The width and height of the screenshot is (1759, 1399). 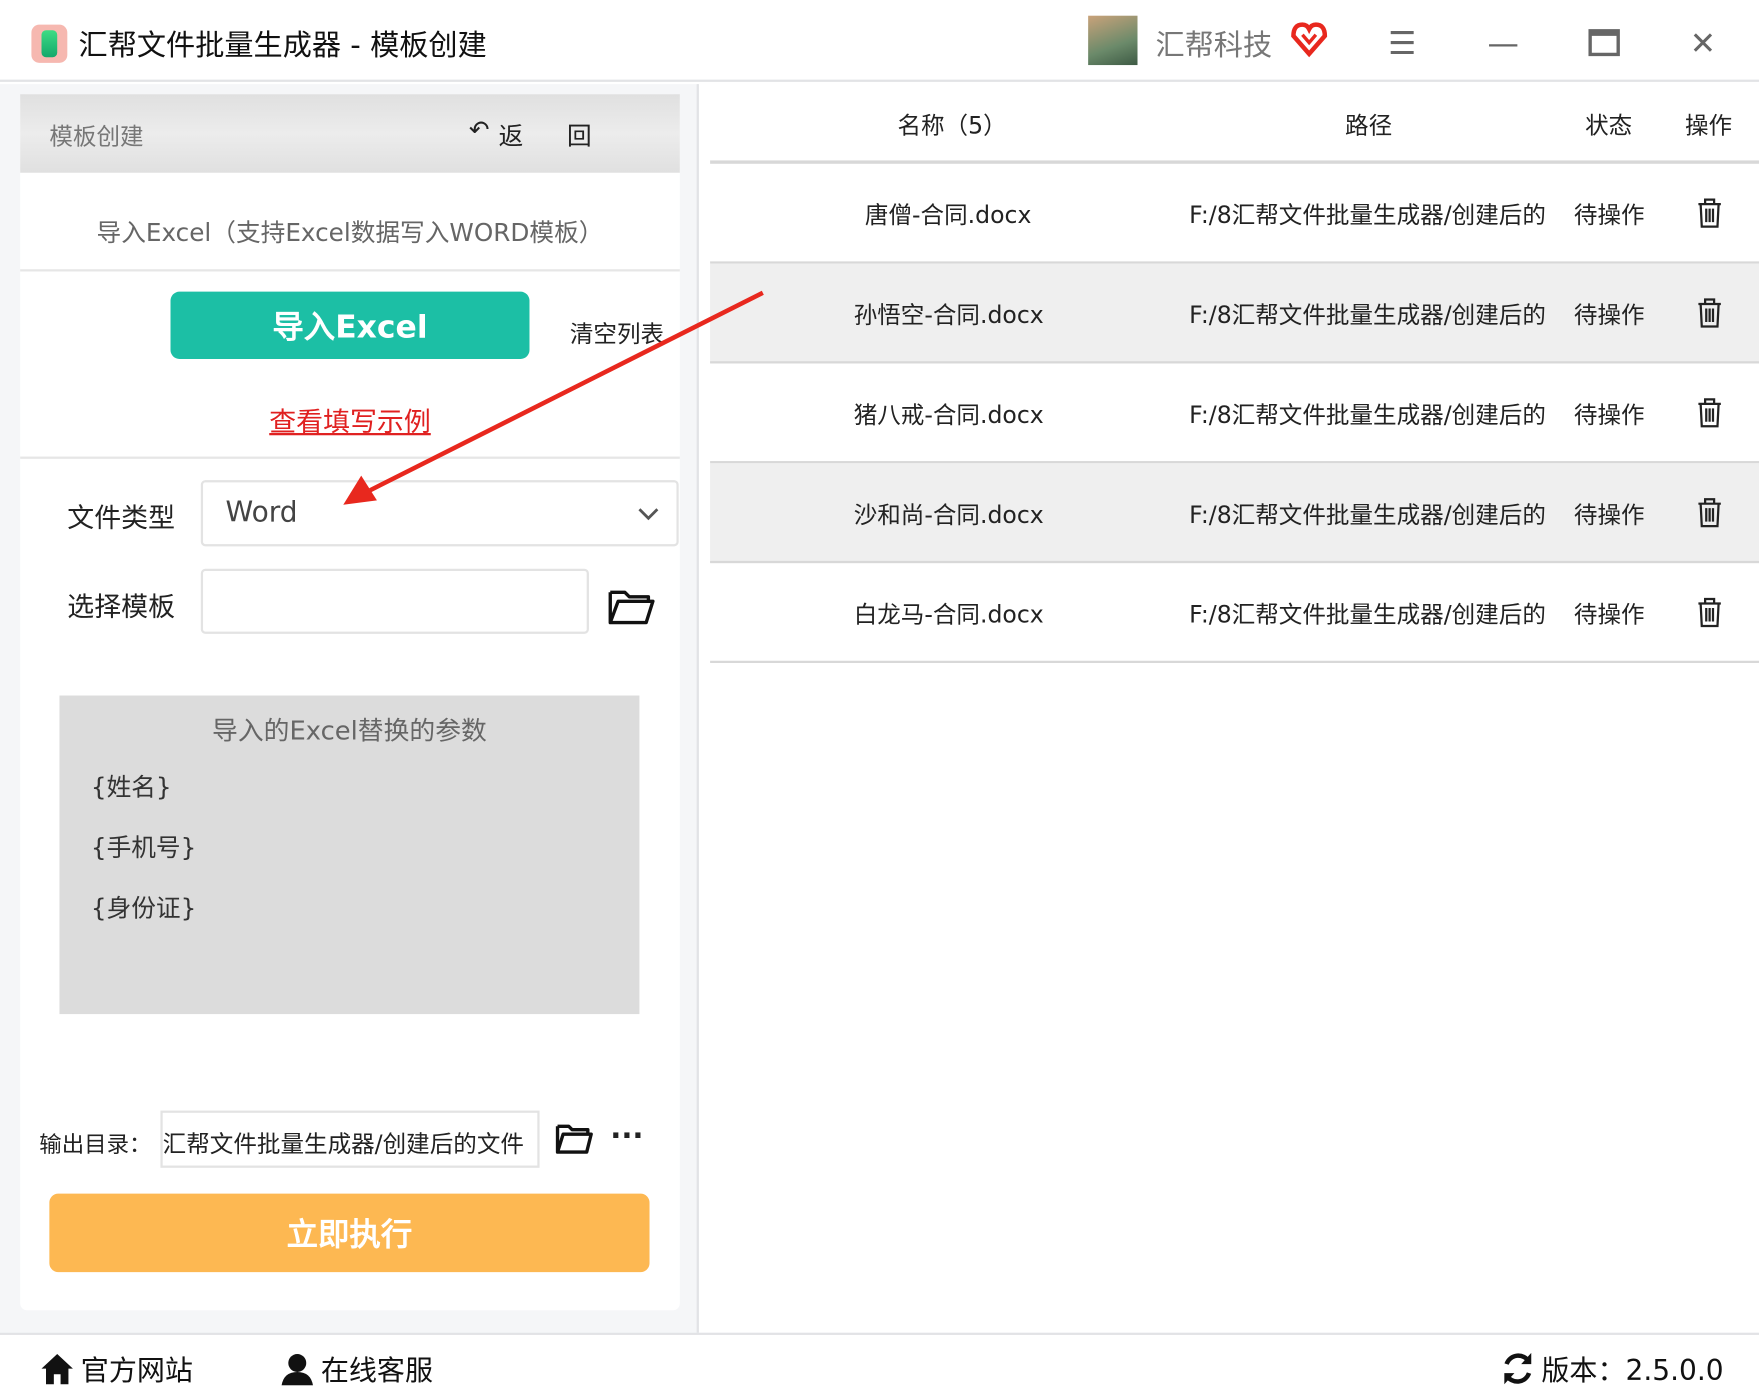 What do you see at coordinates (626, 1137) in the screenshot?
I see `more-options-icon: ···` at bounding box center [626, 1137].